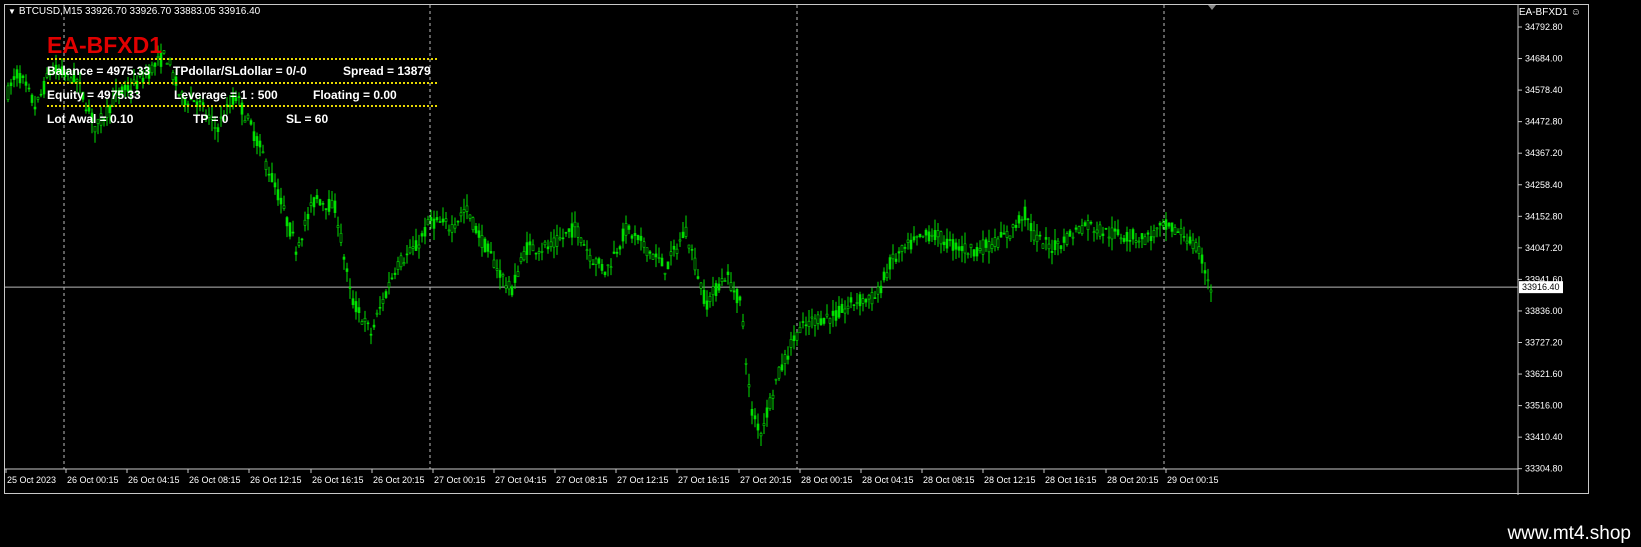  I want to click on sl-text: SL = 60, so click(307, 119).